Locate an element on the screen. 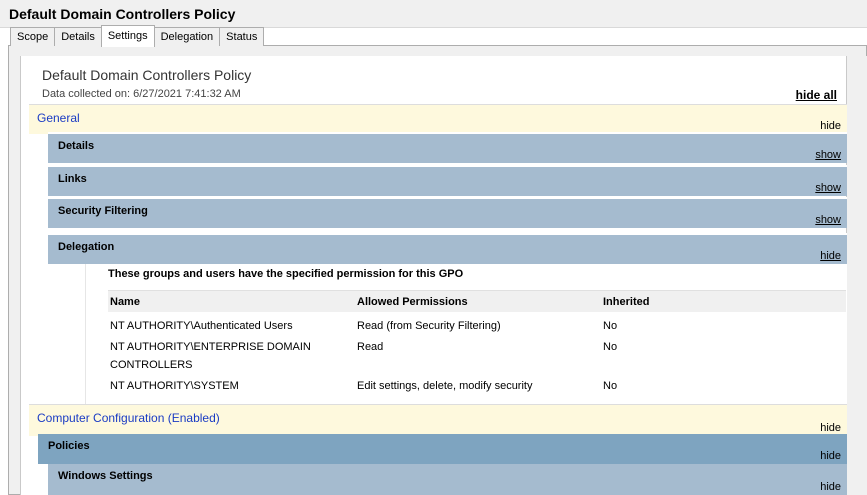 This screenshot has height=495, width=867. subsection-security-filtering: Security Filtering show is located at coordinates (447, 212).